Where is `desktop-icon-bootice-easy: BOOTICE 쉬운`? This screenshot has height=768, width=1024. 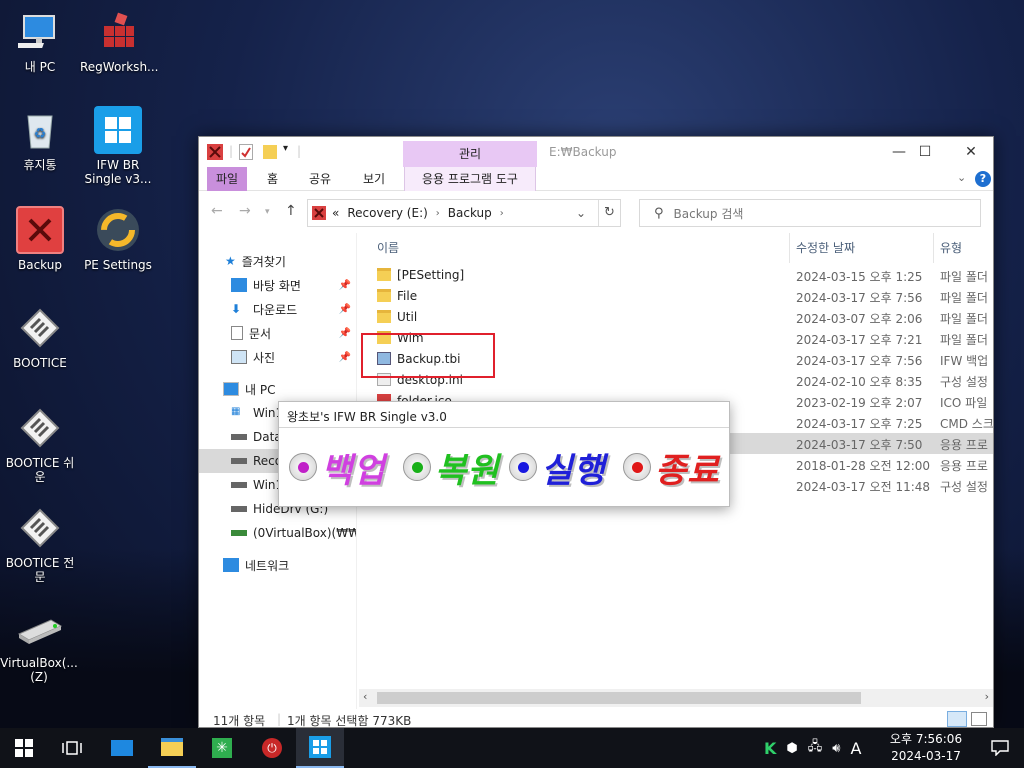
desktop-icon-bootice-easy: BOOTICE 쉬운 is located at coordinates (40, 444).